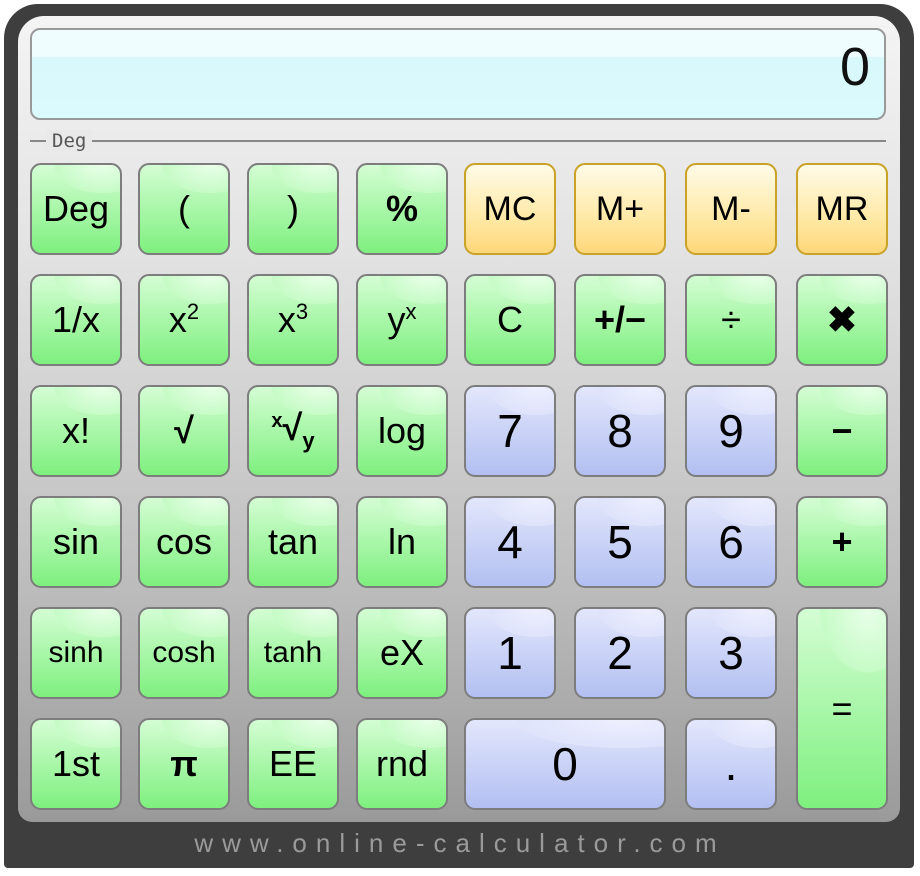  What do you see at coordinates (510, 542) in the screenshot?
I see `digit-4-button: 4` at bounding box center [510, 542].